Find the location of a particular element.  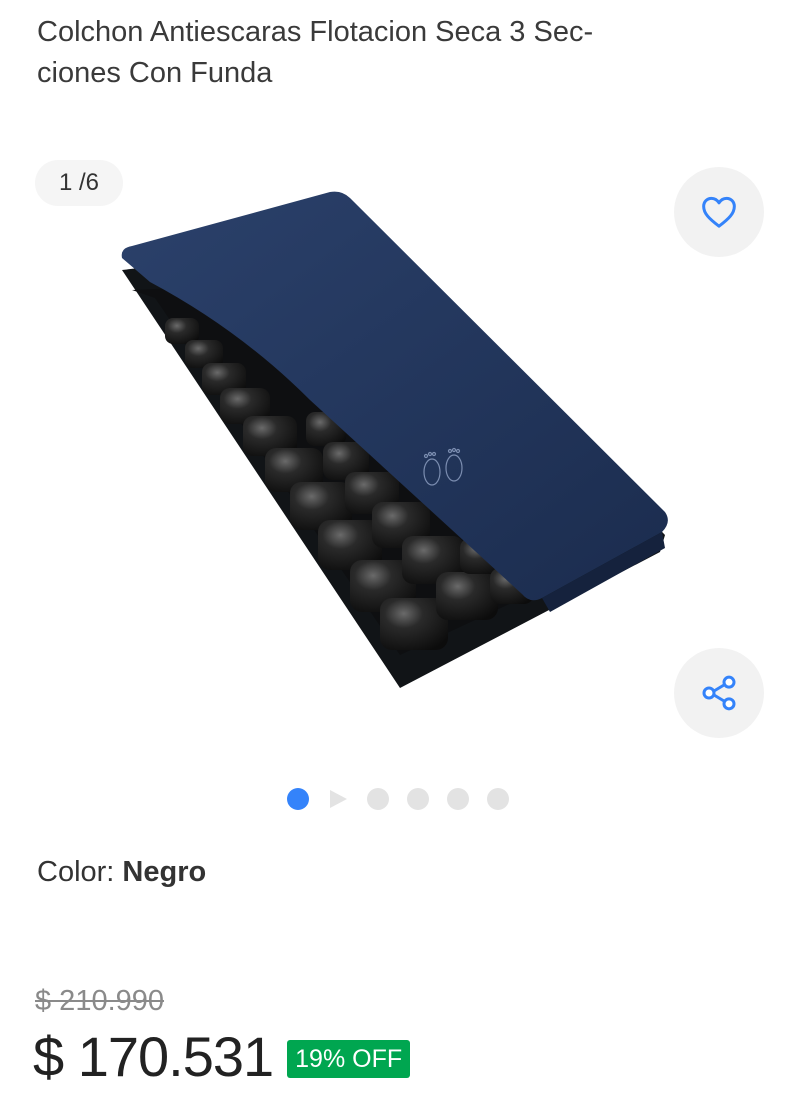

play-icon is located at coordinates (338, 799).